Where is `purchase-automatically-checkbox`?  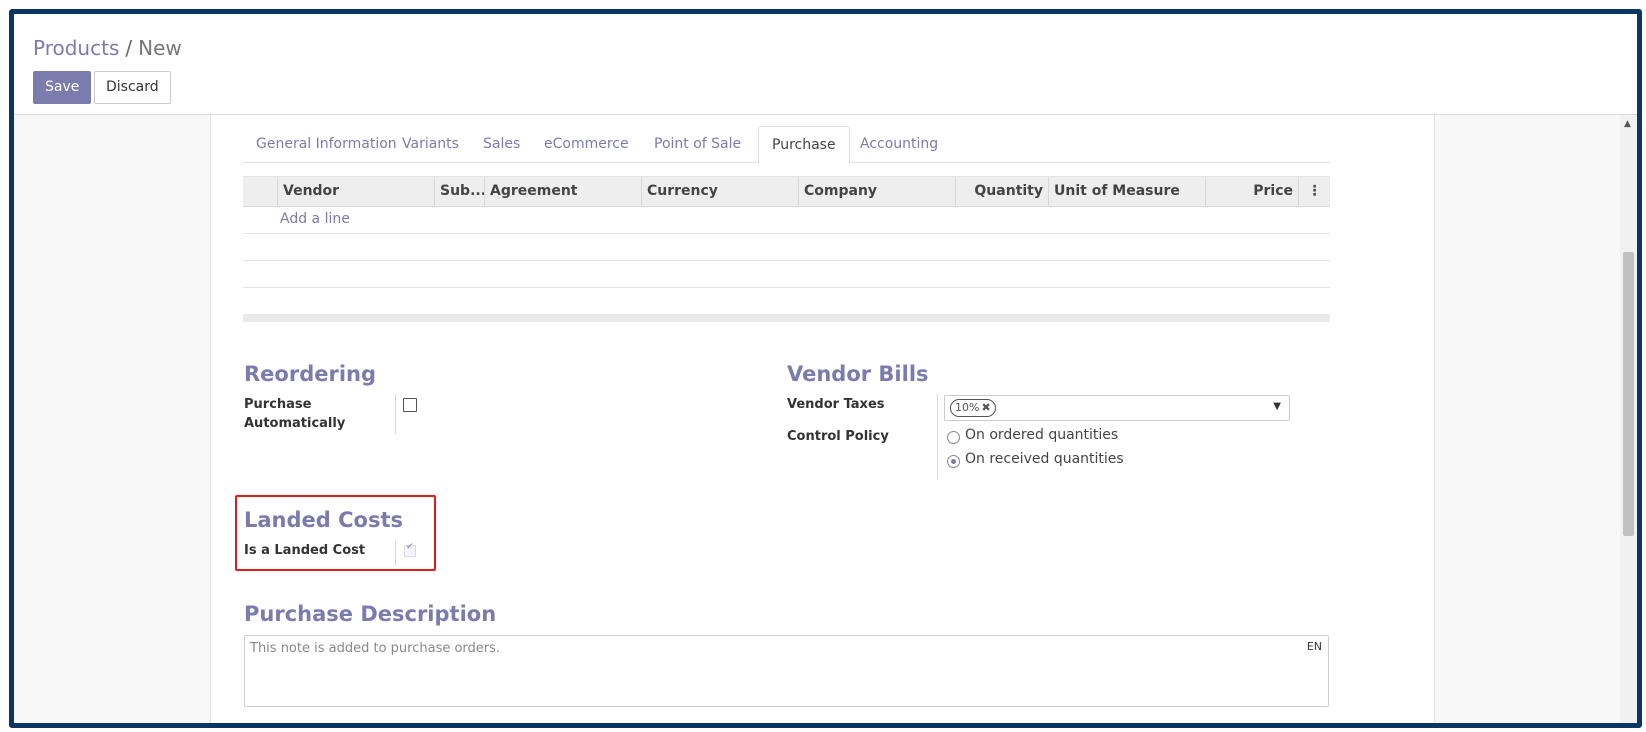 purchase-automatically-checkbox is located at coordinates (410, 405).